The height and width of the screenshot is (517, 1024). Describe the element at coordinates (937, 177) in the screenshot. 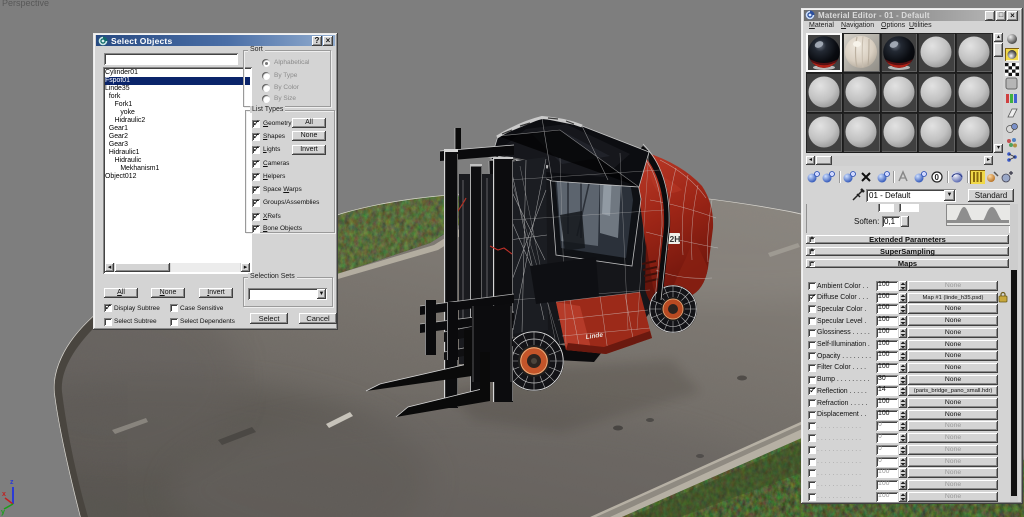

I see `svg-text: 0` at that location.